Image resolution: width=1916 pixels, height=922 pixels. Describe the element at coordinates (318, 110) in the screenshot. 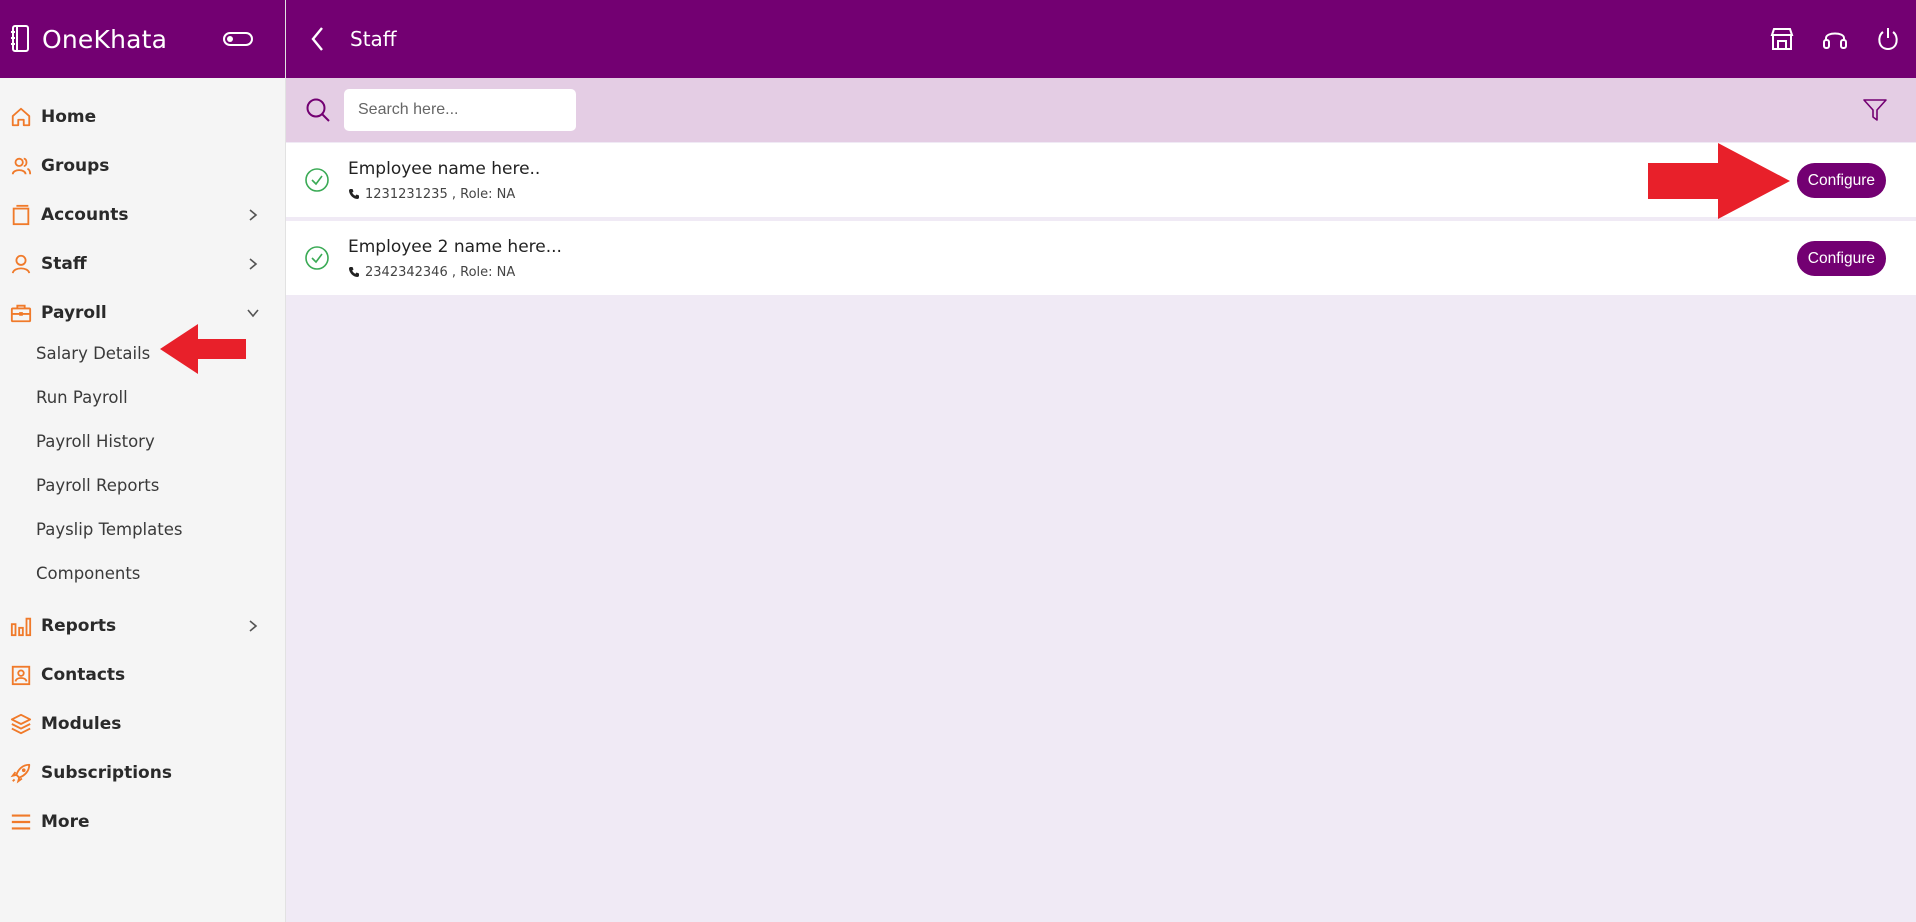

I see `search-icon` at that location.